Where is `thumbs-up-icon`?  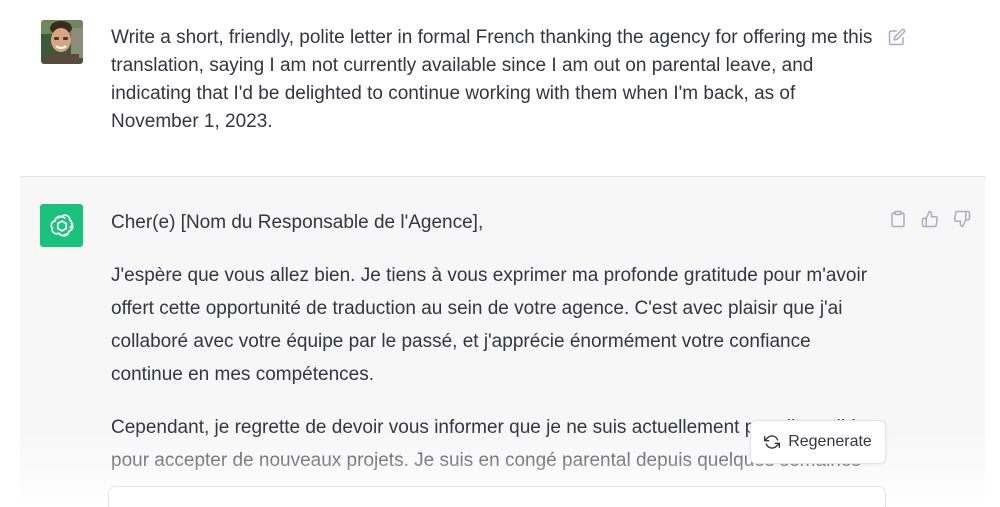
thumbs-up-icon is located at coordinates (930, 219).